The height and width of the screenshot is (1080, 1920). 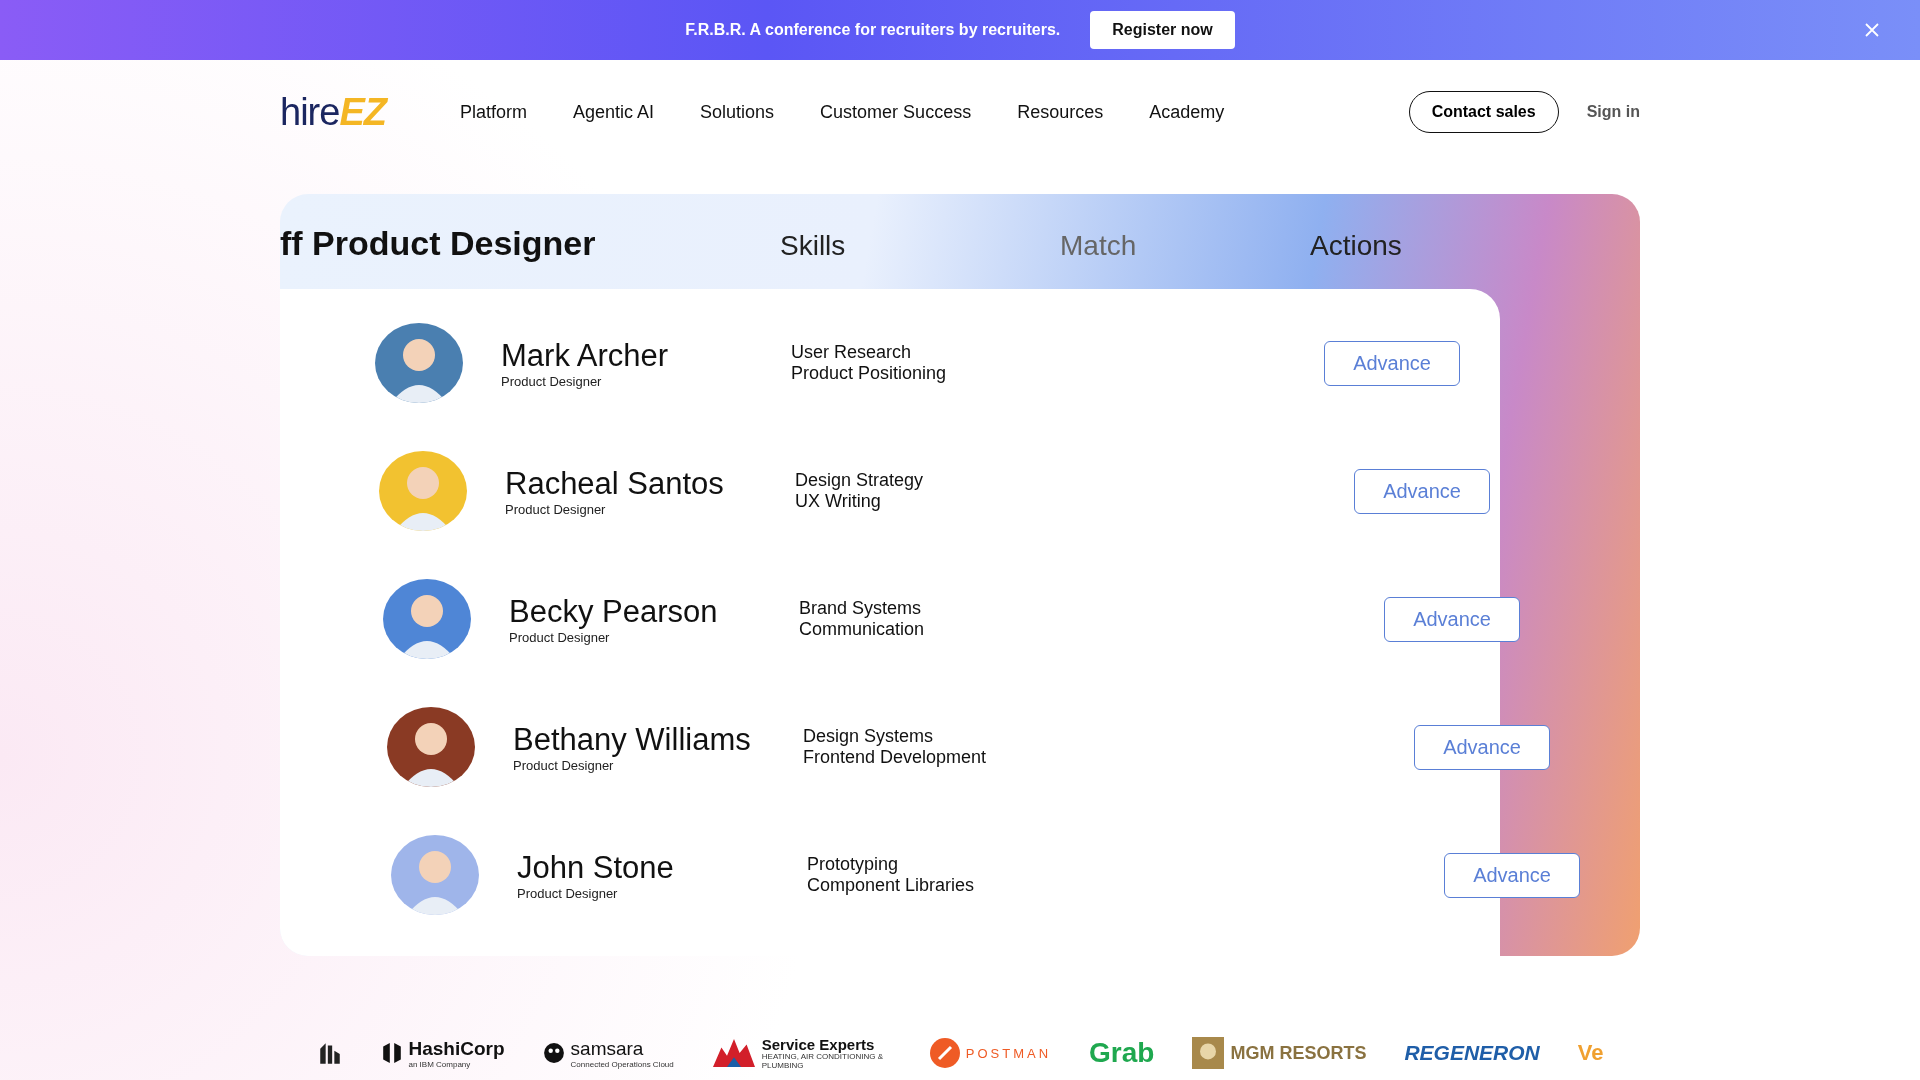 What do you see at coordinates (896, 112) in the screenshot?
I see `nav-link: Customer Success` at bounding box center [896, 112].